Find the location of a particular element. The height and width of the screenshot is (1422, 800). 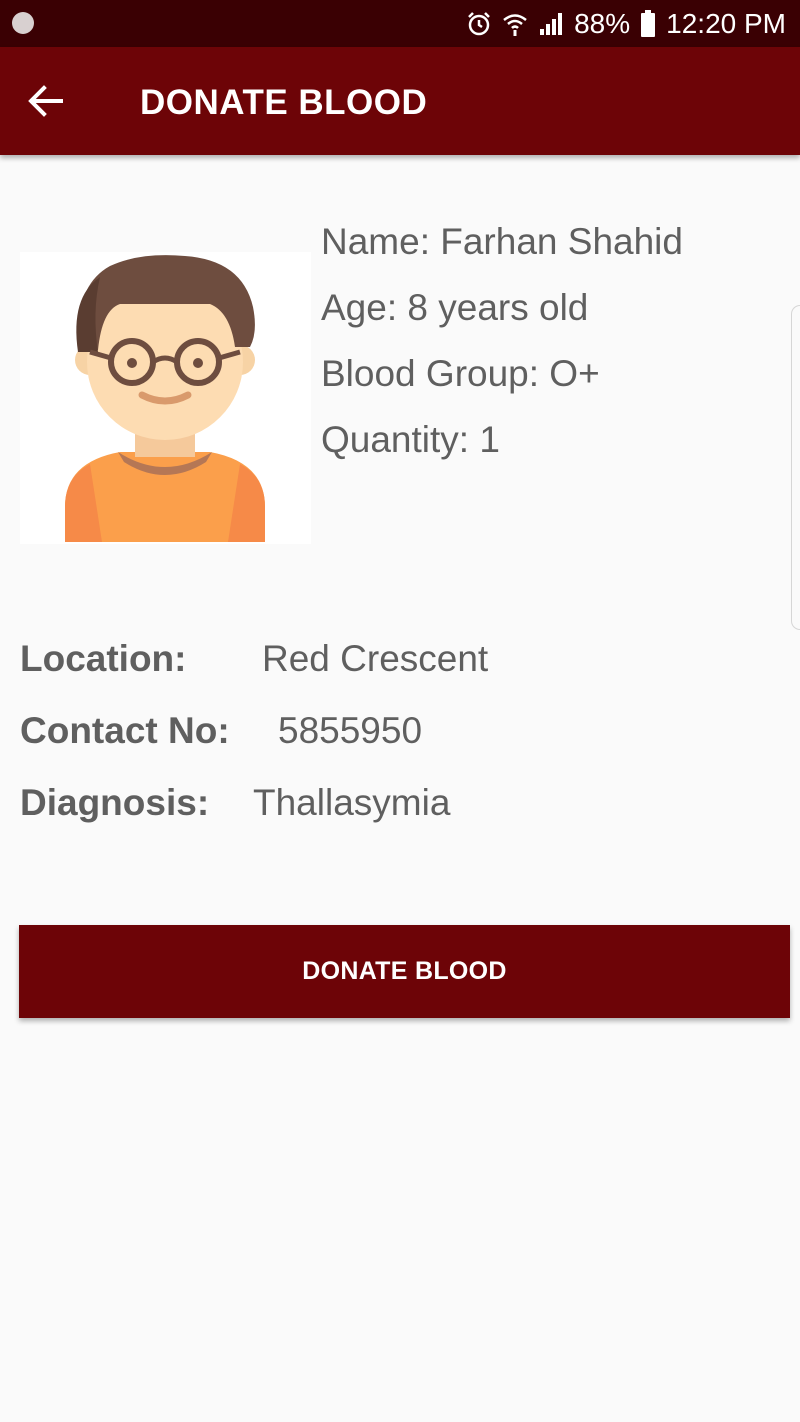

back-button is located at coordinates (45, 101).